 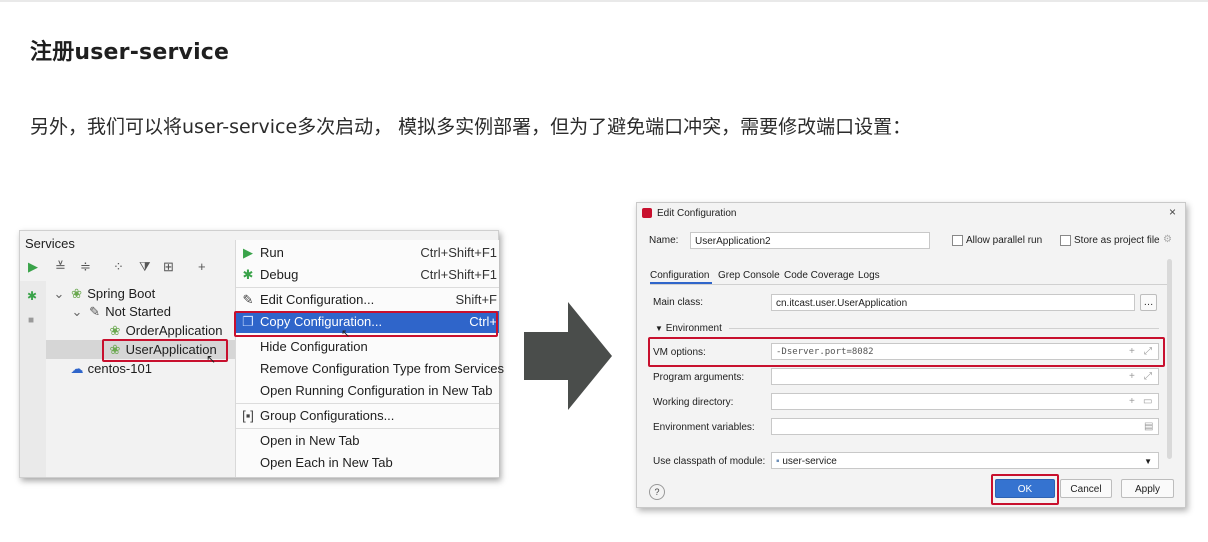 I want to click on apply-button: Apply, so click(x=1147, y=488).